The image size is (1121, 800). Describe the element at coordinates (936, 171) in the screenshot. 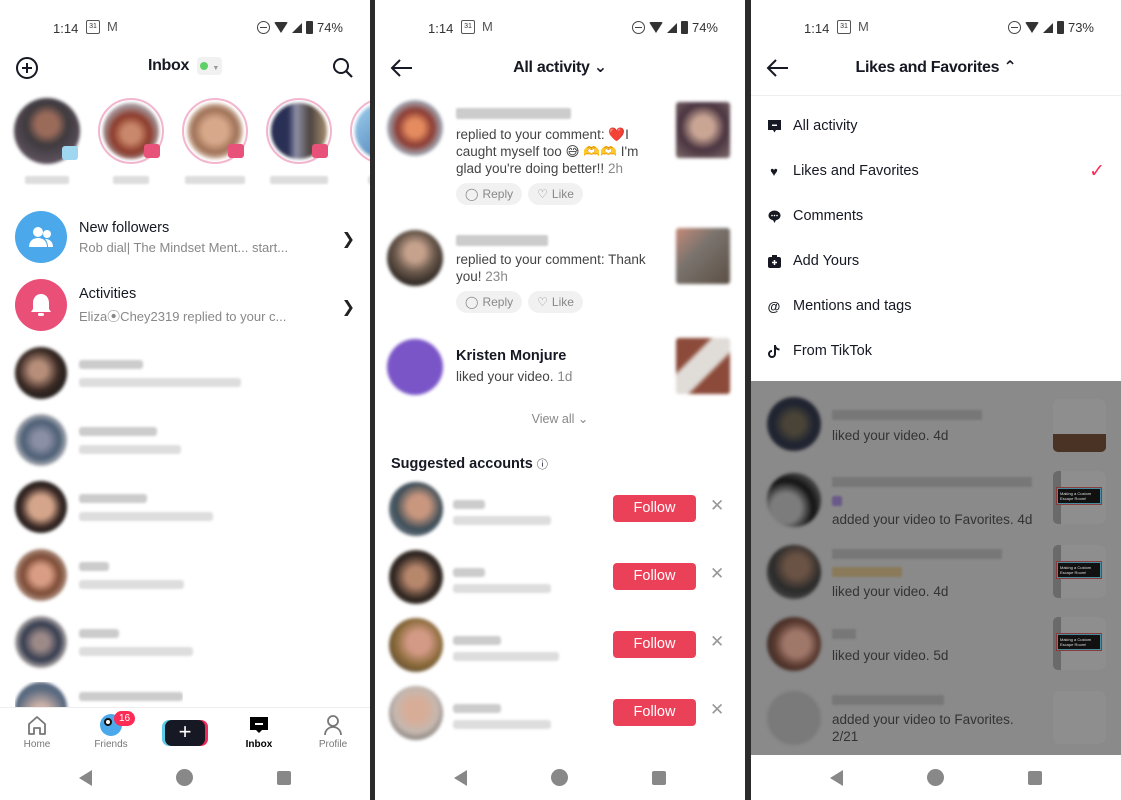

I see `filter-likes-and-favorites: ♥ Likes and Favorites ✓` at that location.